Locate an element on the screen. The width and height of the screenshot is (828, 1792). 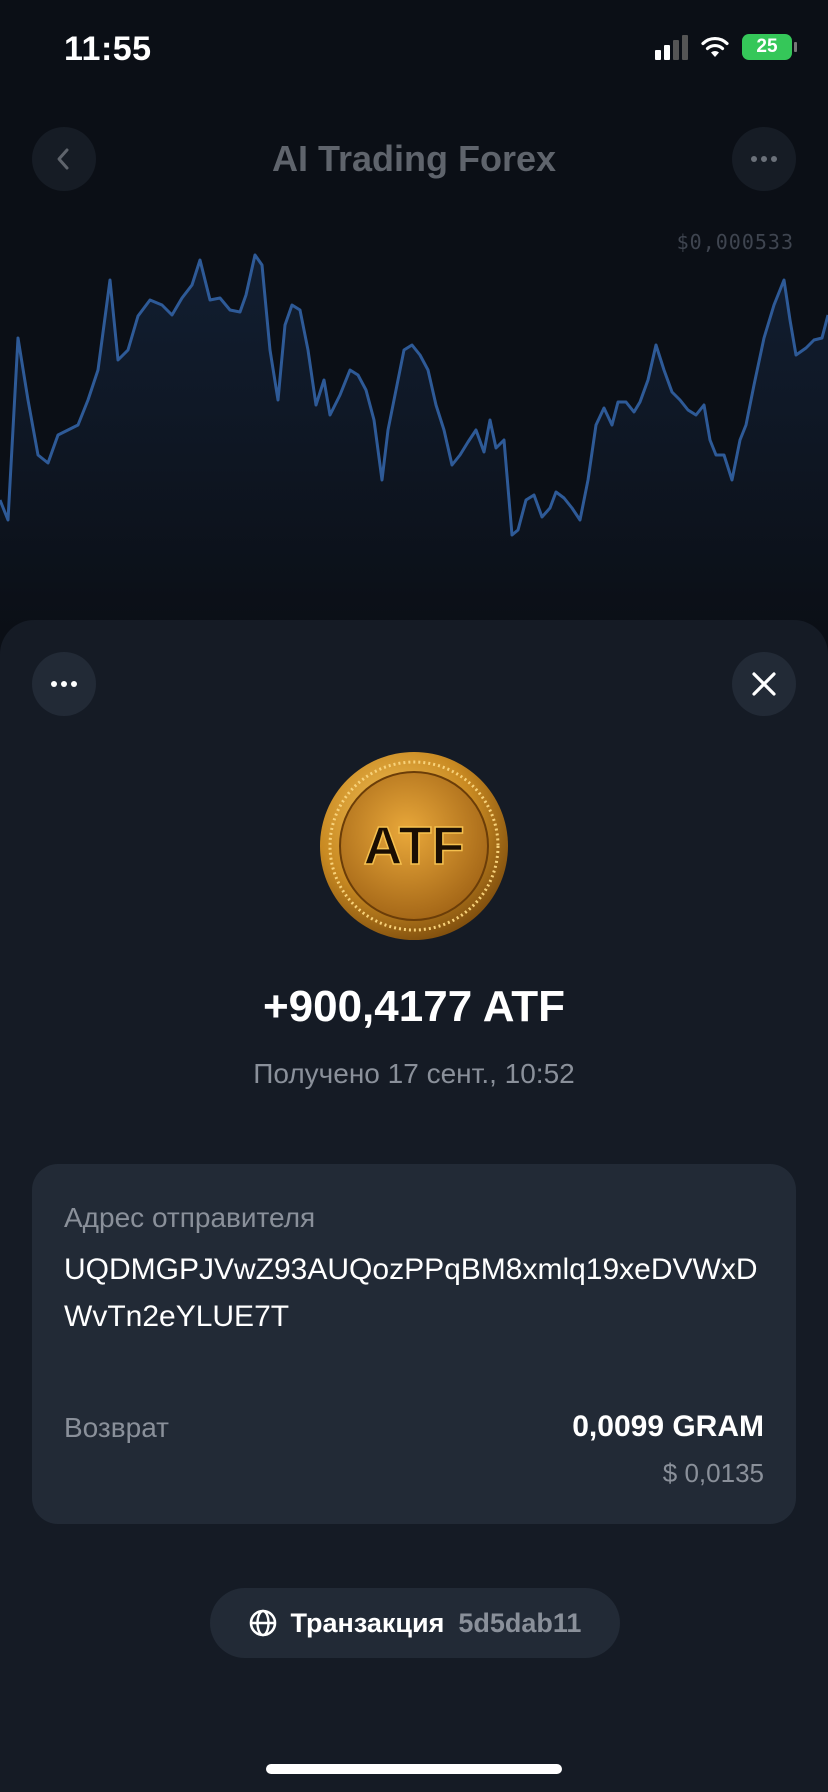
transaction-link-button: Транзакция 5d5dab11 is located at coordinates (415, 1623).